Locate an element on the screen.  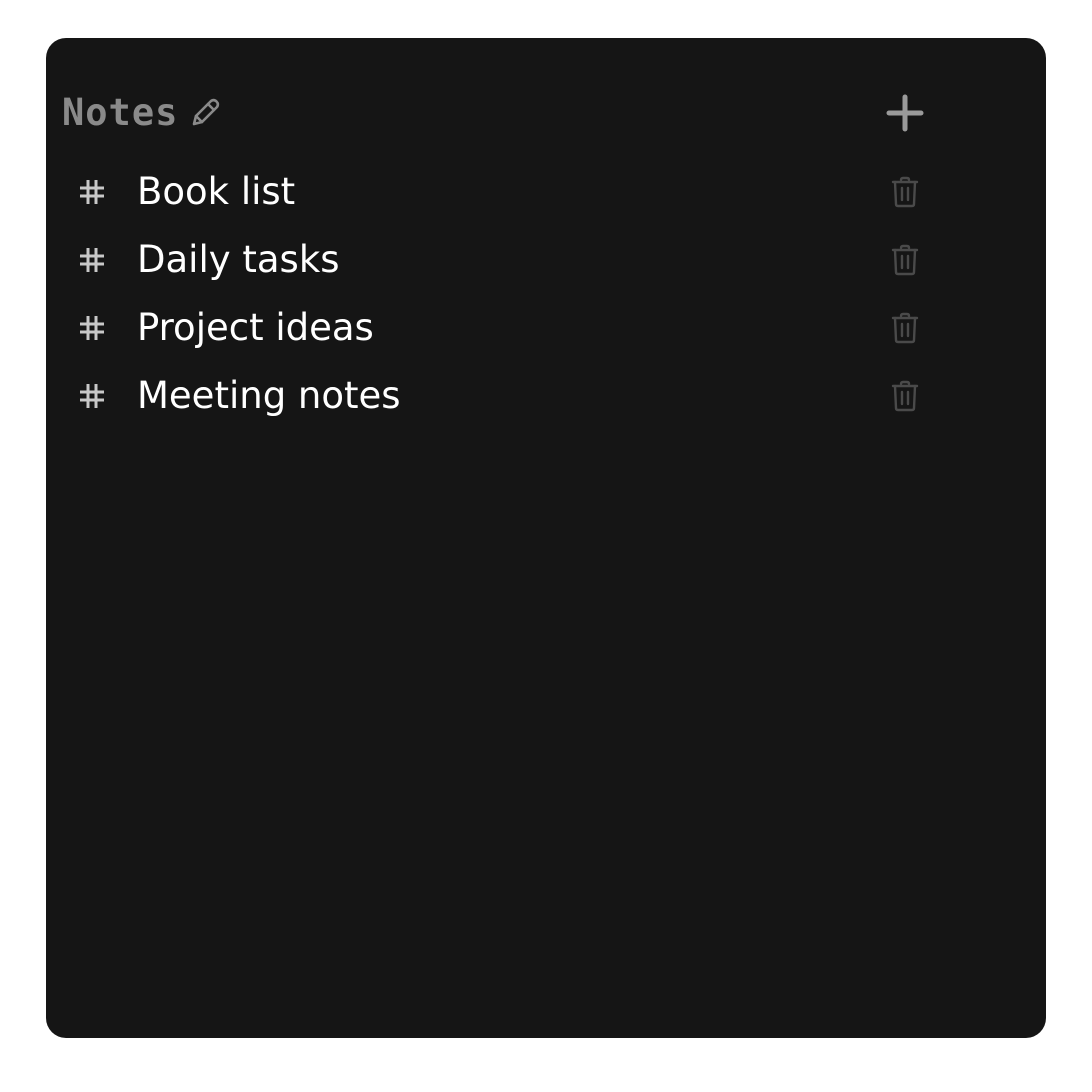
header-title-group: Notes is located at coordinates (142, 113).